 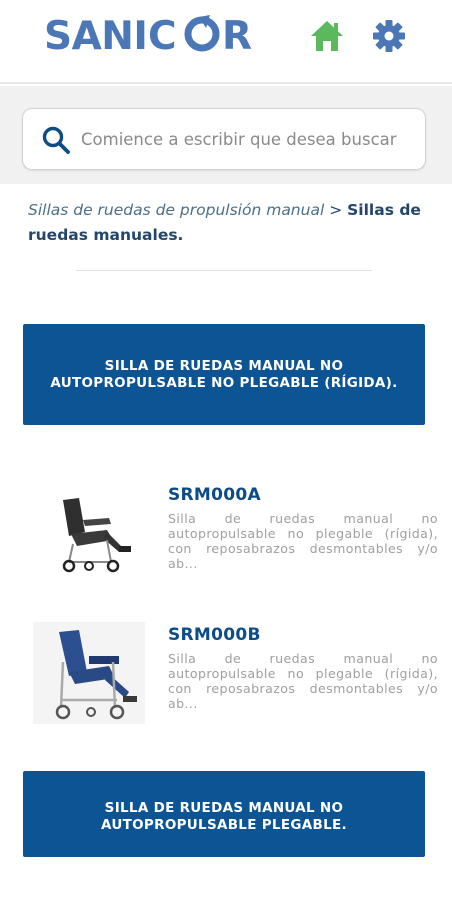 What do you see at coordinates (214, 635) in the screenshot?
I see `product-code: SRM000B` at bounding box center [214, 635].